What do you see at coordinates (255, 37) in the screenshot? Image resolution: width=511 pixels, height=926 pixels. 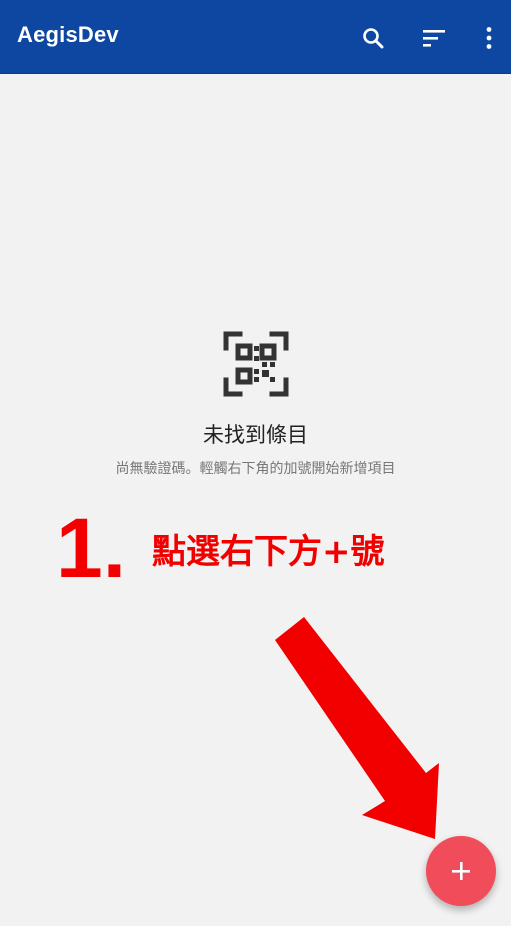 I see `top-app-bar: AegisDev` at bounding box center [255, 37].